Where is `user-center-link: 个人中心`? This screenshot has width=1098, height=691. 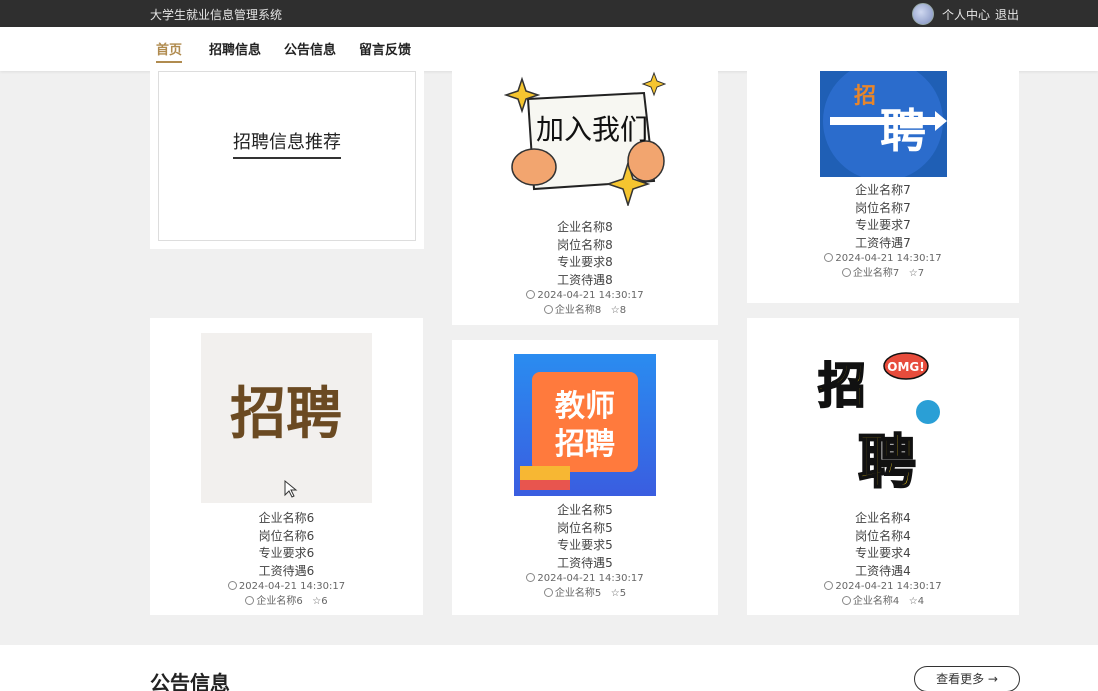 user-center-link: 个人中心 is located at coordinates (966, 14).